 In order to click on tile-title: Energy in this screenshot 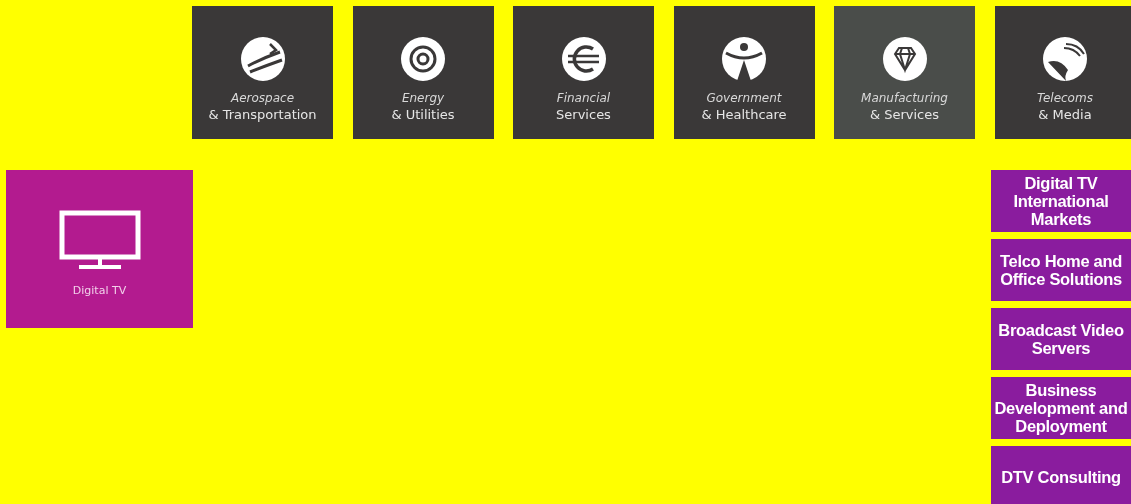, I will do `click(423, 98)`.